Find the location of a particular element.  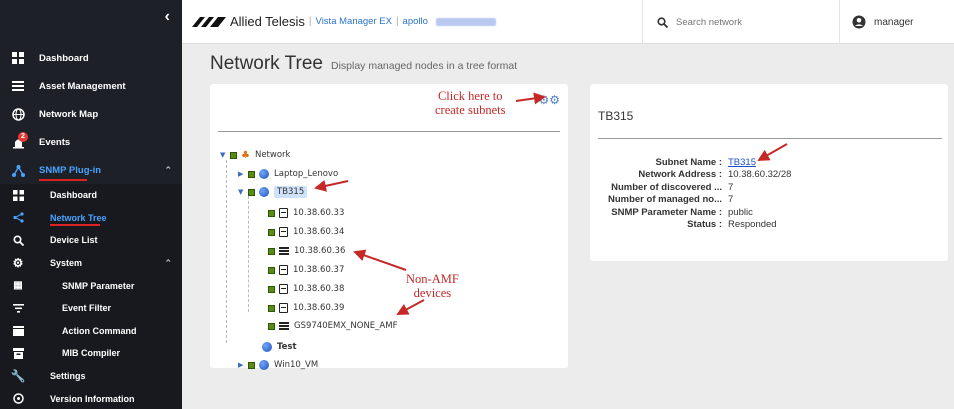

tree-node-label: 10.38.60.36 is located at coordinates (320, 251).